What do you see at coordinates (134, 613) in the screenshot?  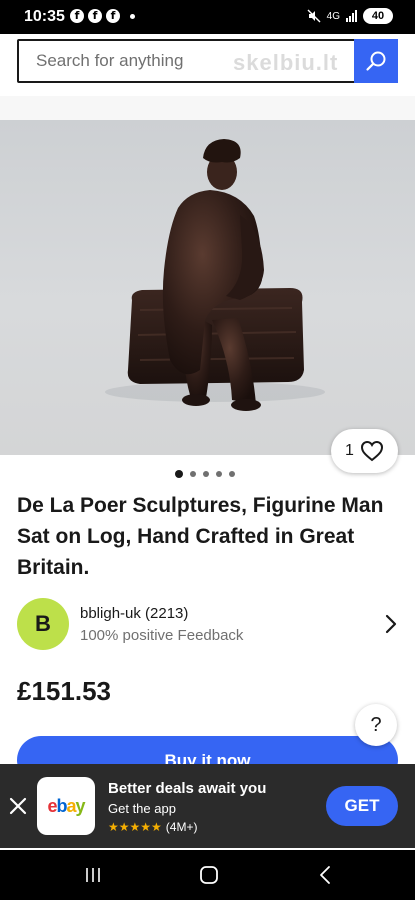 I see `seller-name: bbligh-uk (2213)` at bounding box center [134, 613].